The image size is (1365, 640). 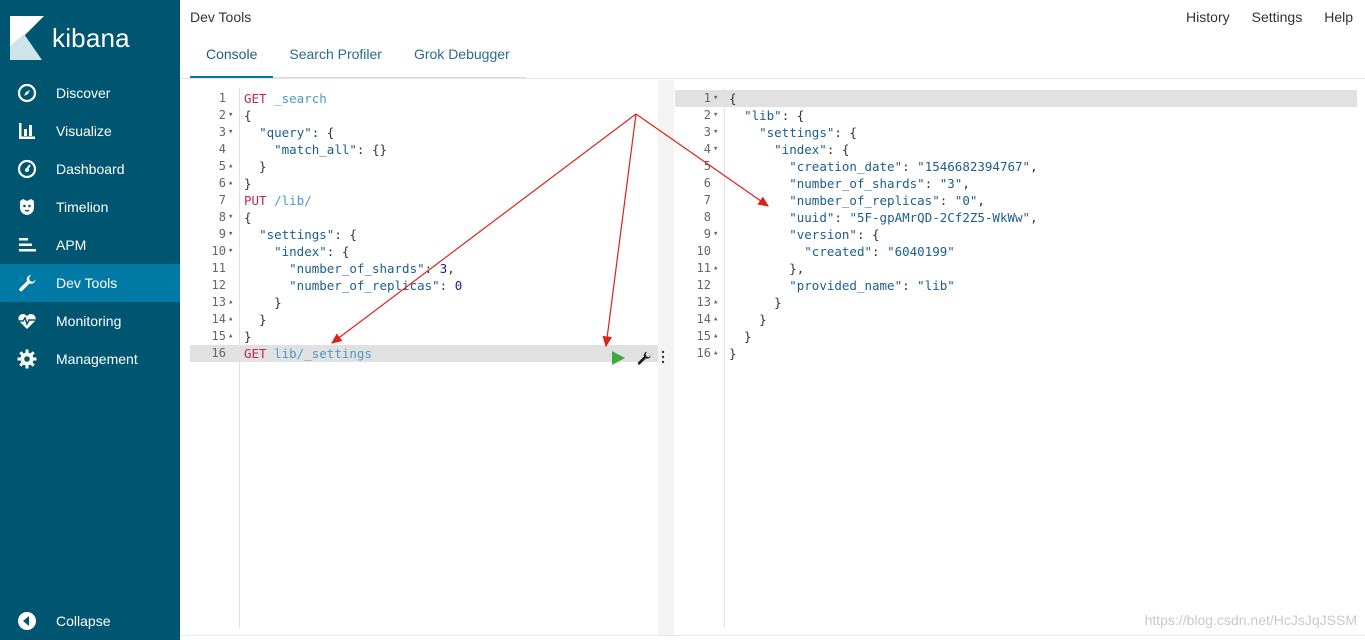 I want to click on code-line: 15 ▴ }, so click(x=1016, y=336).